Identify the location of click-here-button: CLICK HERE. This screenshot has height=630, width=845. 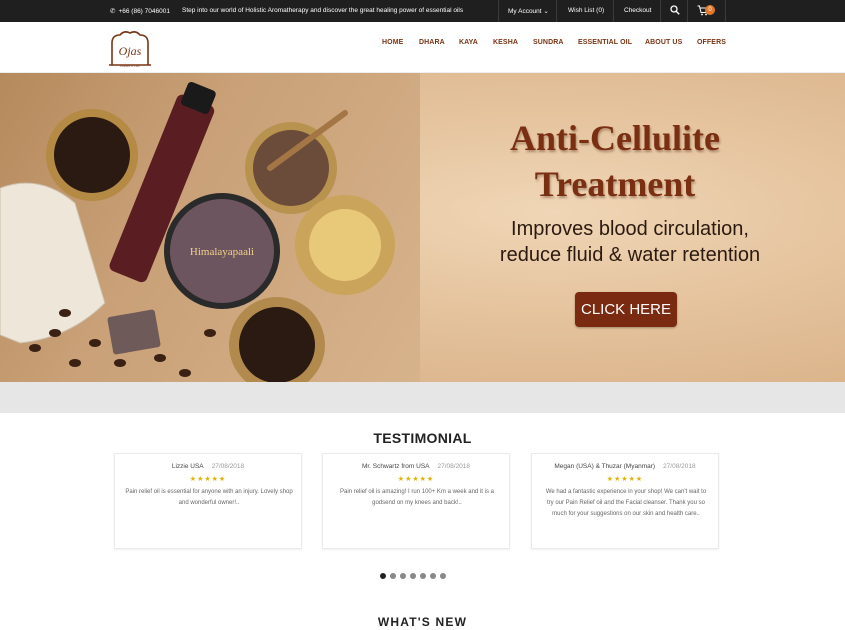
(626, 309).